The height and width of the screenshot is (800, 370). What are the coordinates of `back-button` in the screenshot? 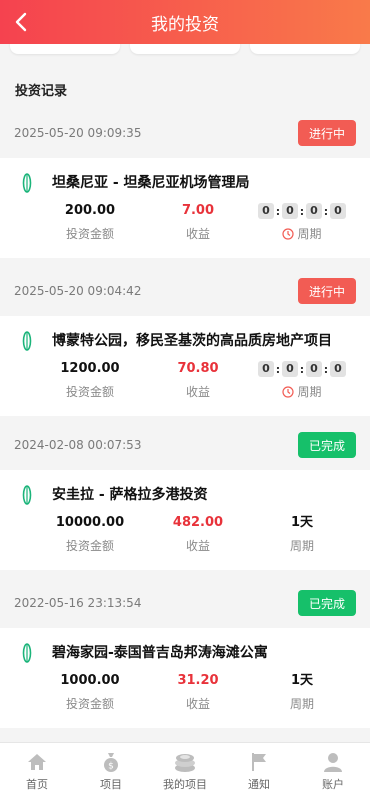 It's located at (21, 22).